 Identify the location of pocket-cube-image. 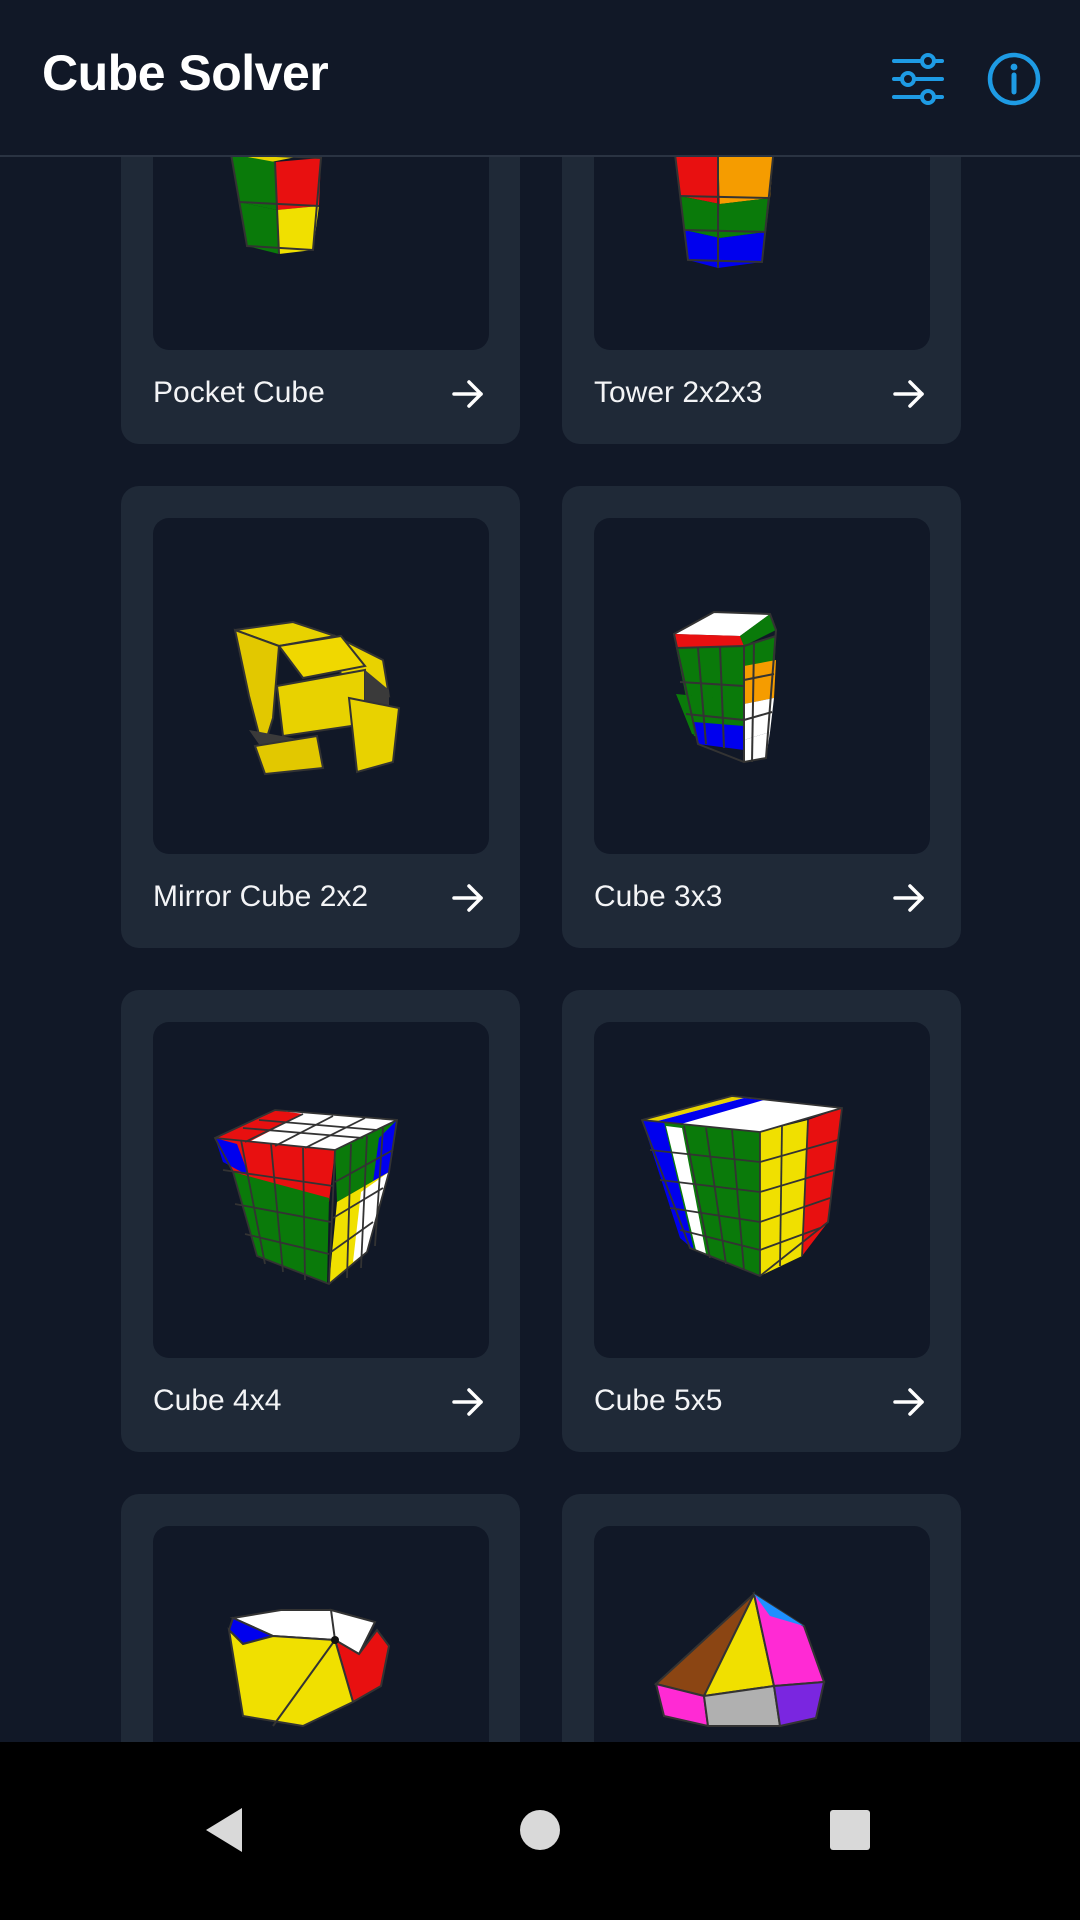
(276, 206).